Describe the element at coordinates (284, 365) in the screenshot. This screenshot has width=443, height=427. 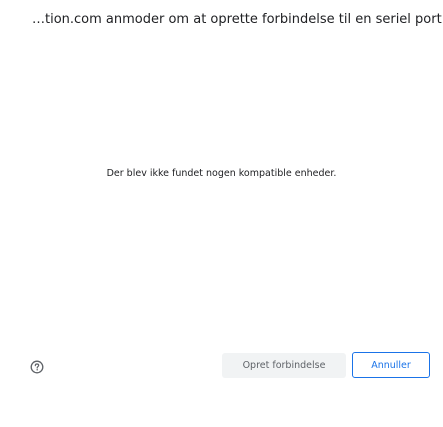
I see `connect-button: Opret forbindelse` at that location.